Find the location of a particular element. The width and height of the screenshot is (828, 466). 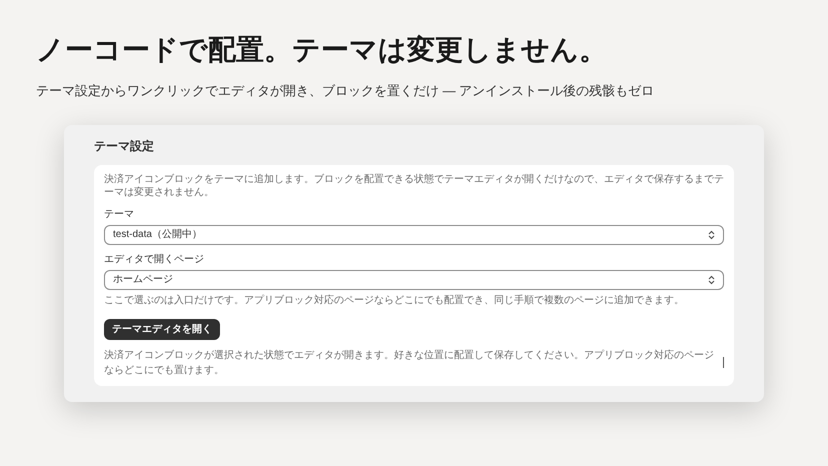

panel-title: テーマ設定 is located at coordinates (124, 146).